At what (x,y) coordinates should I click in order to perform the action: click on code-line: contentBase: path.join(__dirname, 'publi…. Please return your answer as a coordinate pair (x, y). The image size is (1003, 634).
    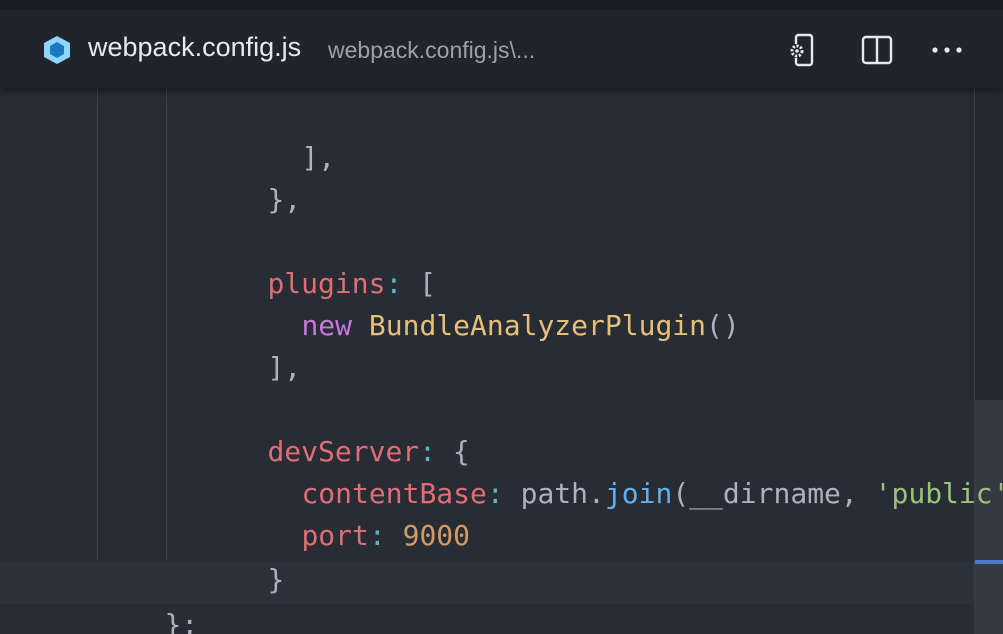
    Looking at the image, I should click on (618, 470).